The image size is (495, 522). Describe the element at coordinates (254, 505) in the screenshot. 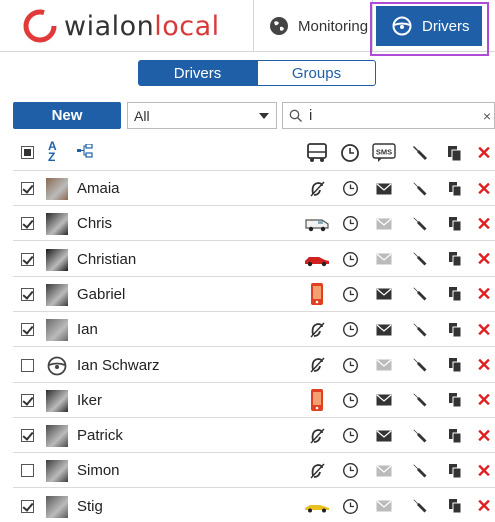

I see `driver-row: Stig ✕` at that location.